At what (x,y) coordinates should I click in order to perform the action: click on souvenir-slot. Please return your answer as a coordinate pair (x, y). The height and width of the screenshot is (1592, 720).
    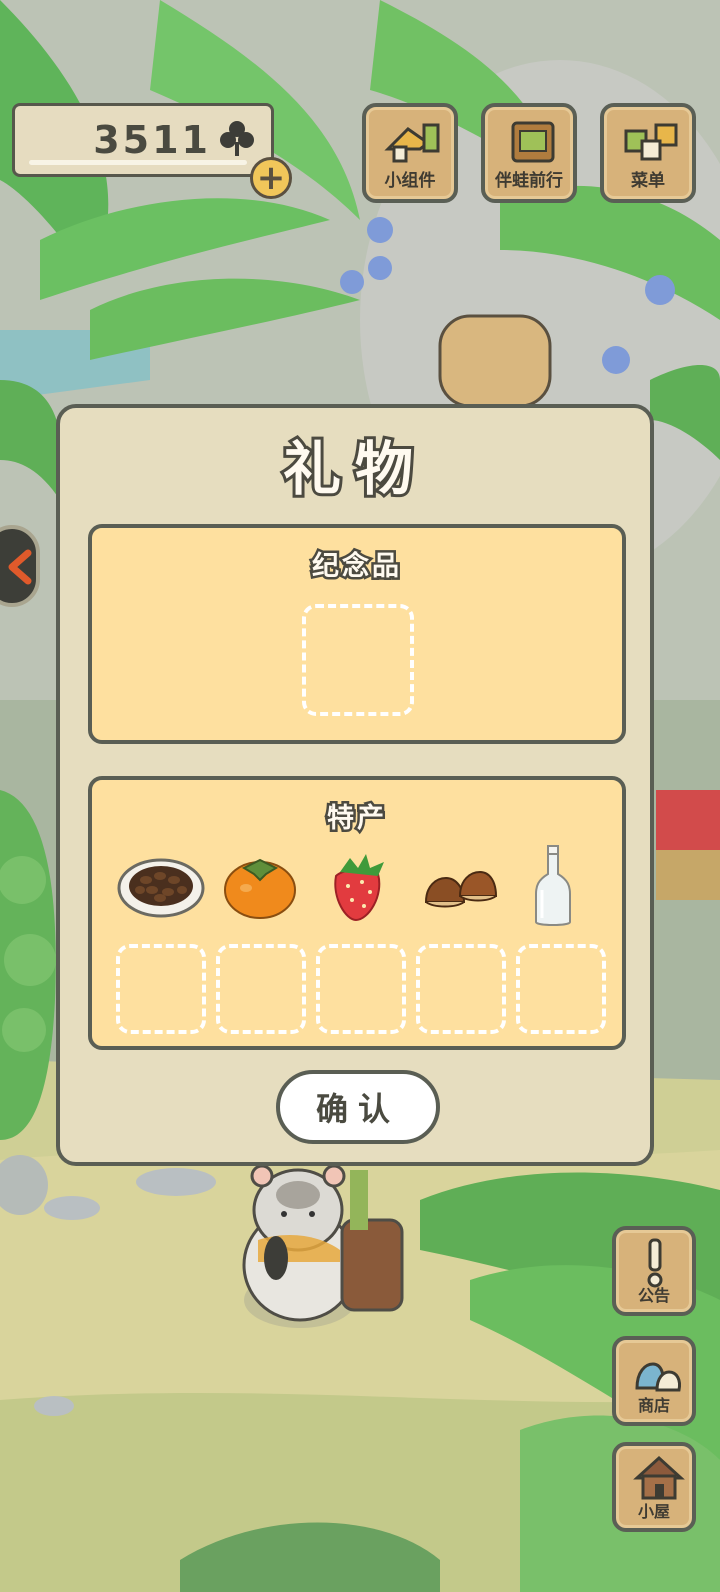
    Looking at the image, I should click on (358, 660).